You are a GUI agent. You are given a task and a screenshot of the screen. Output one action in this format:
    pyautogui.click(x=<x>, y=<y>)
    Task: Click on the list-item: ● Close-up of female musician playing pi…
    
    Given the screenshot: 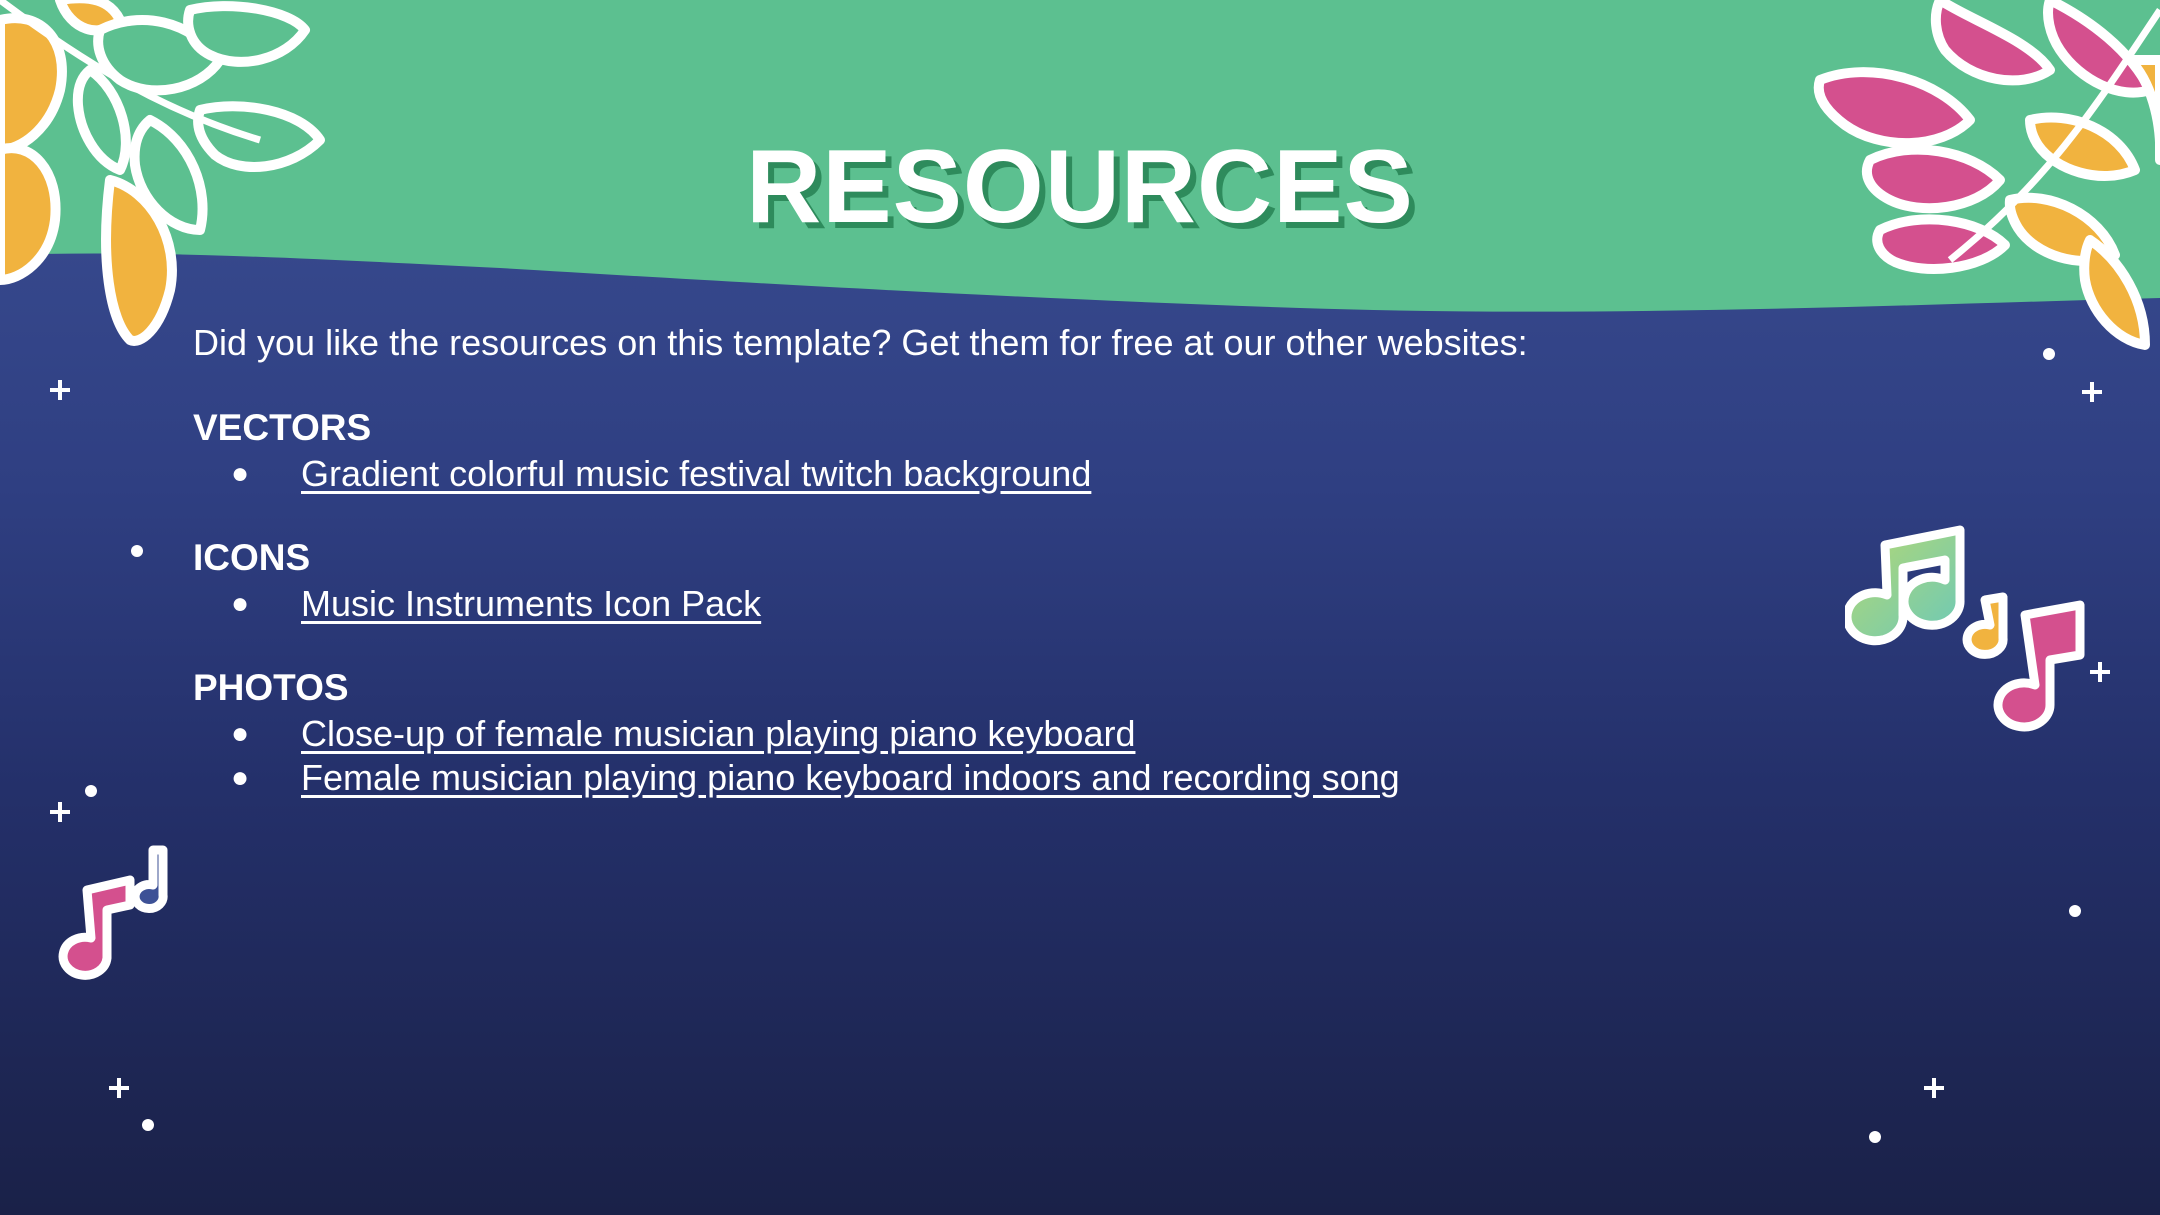 What is the action you would take?
    pyautogui.click(x=1043, y=734)
    